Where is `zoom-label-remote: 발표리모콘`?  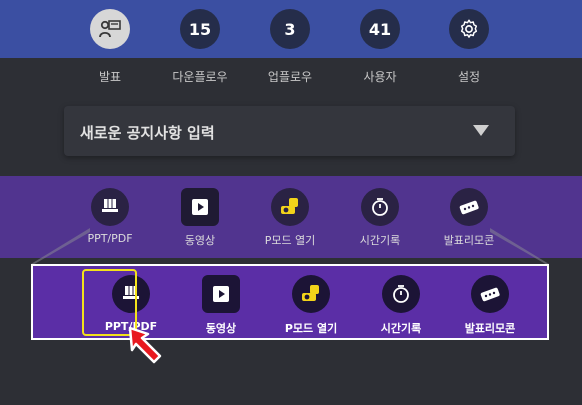 zoom-label-remote: 발표리모콘 is located at coordinates (490, 328).